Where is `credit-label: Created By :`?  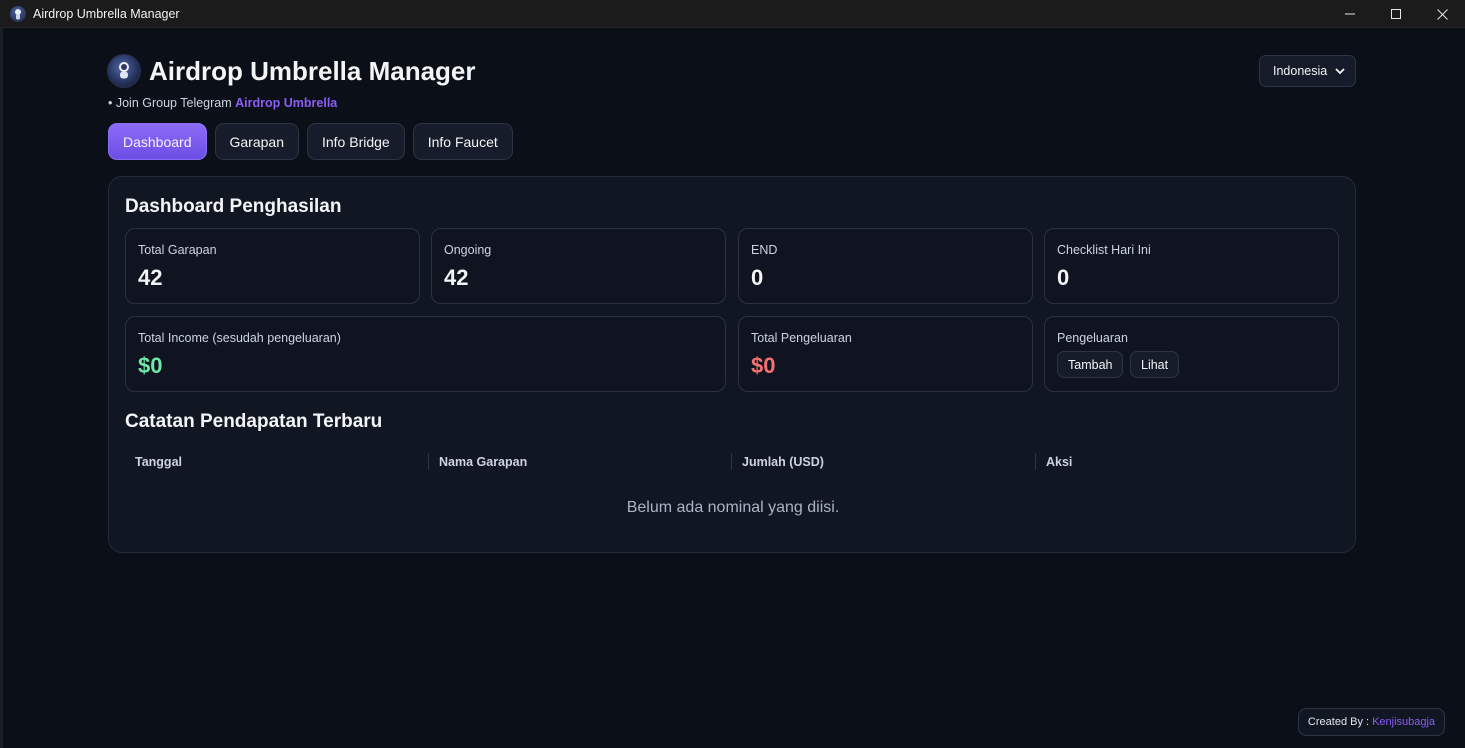 credit-label: Created By : is located at coordinates (1338, 722).